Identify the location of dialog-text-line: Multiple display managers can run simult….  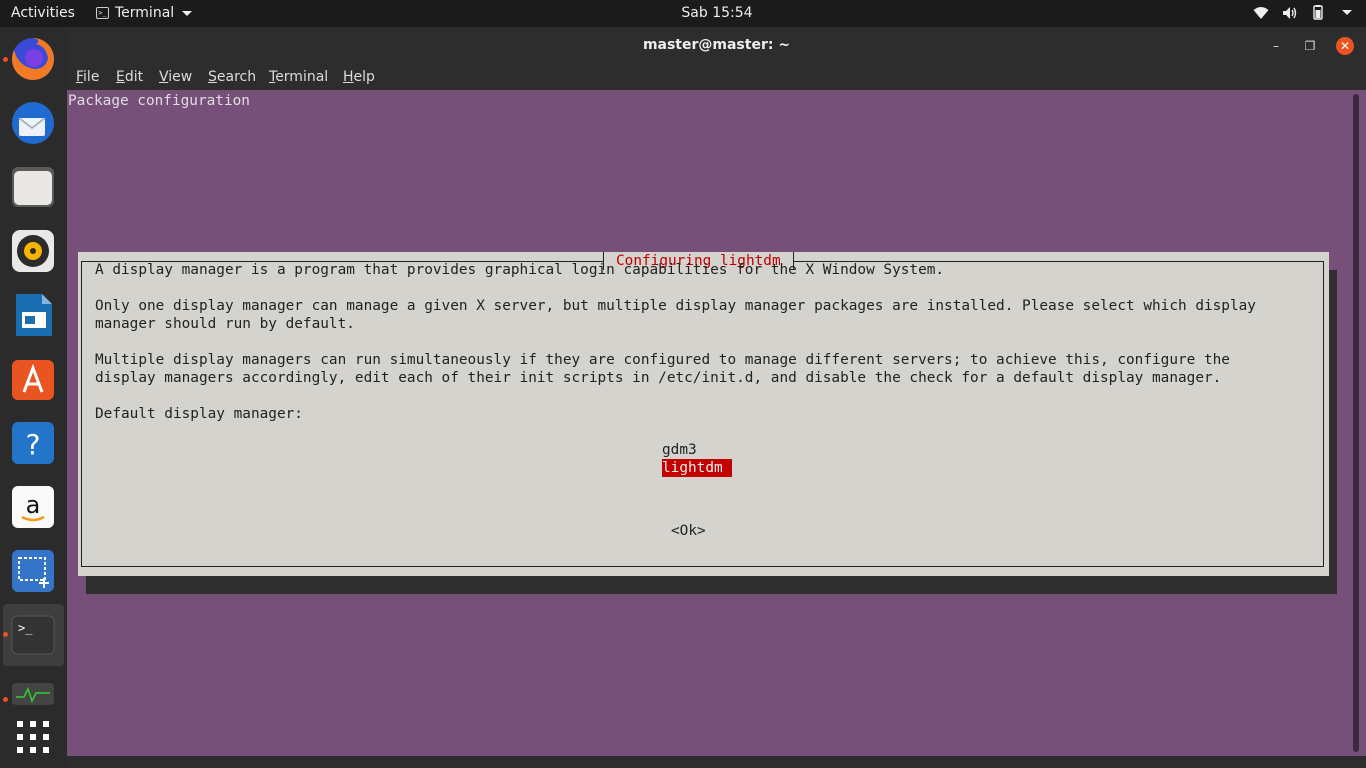
(662, 360).